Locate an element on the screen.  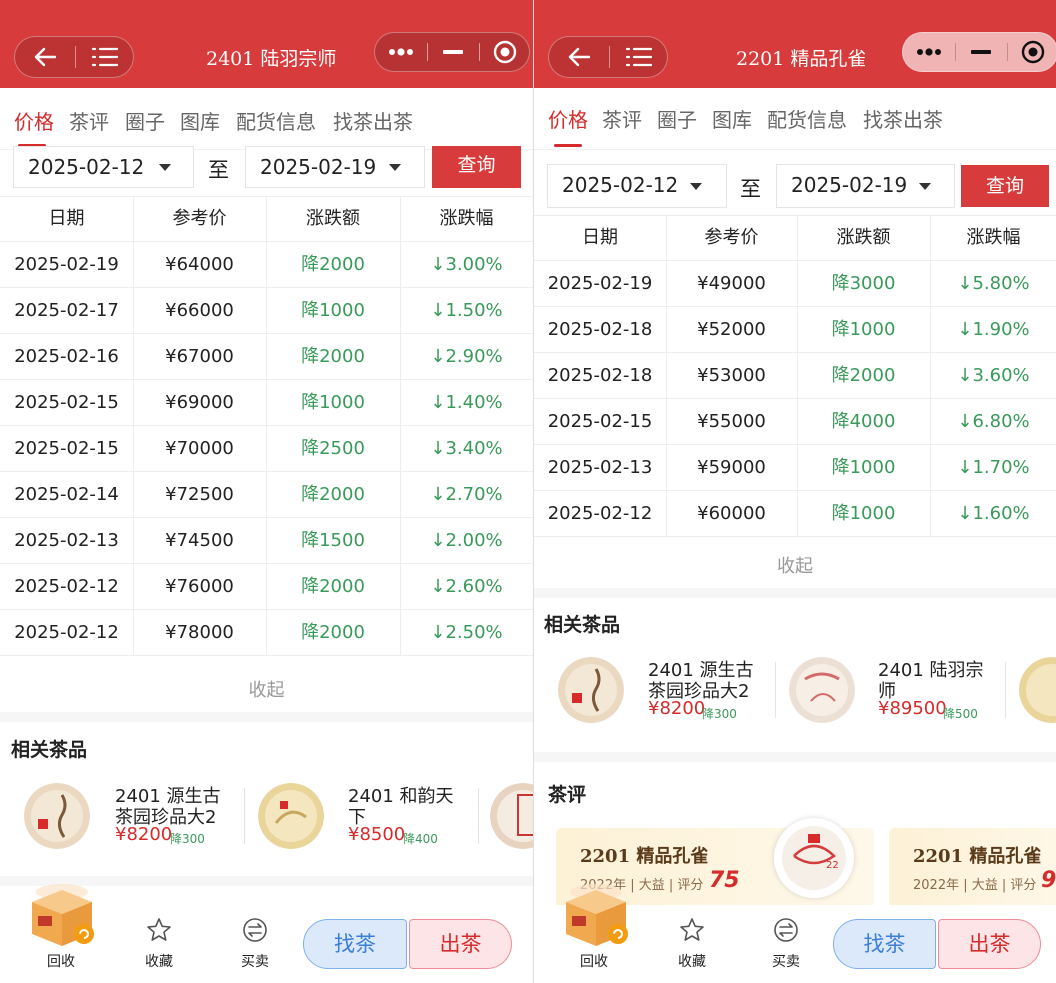
table-cell: ↓3.40% is located at coordinates (466, 448).